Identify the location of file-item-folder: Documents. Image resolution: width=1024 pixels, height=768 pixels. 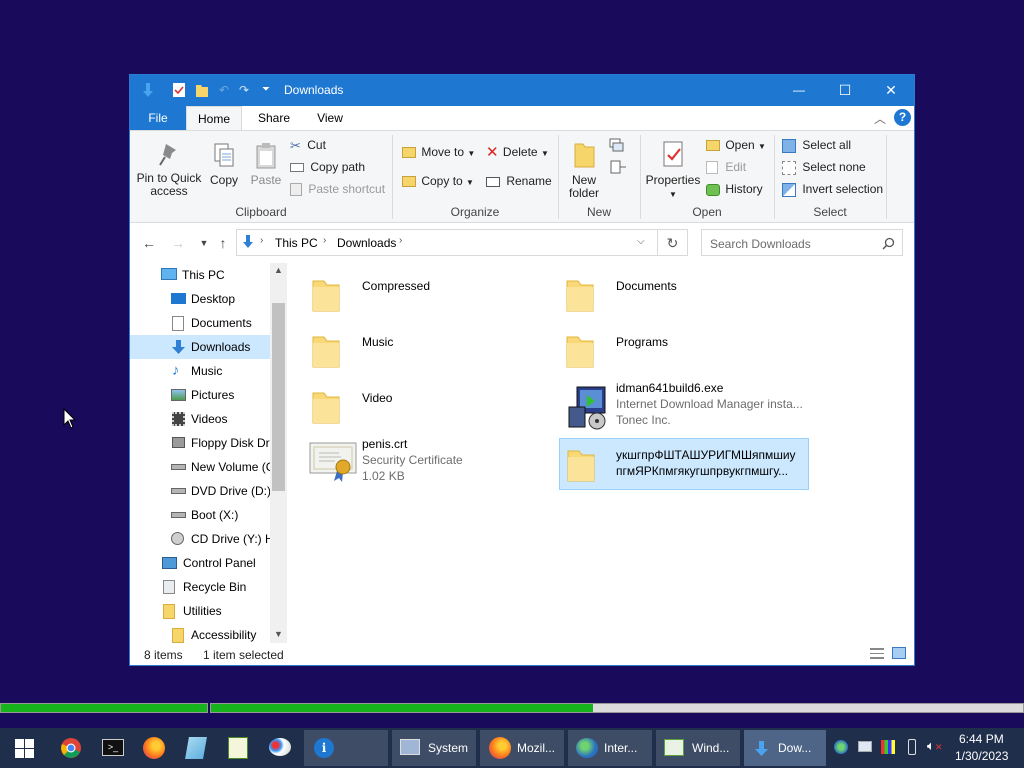
(681, 295).